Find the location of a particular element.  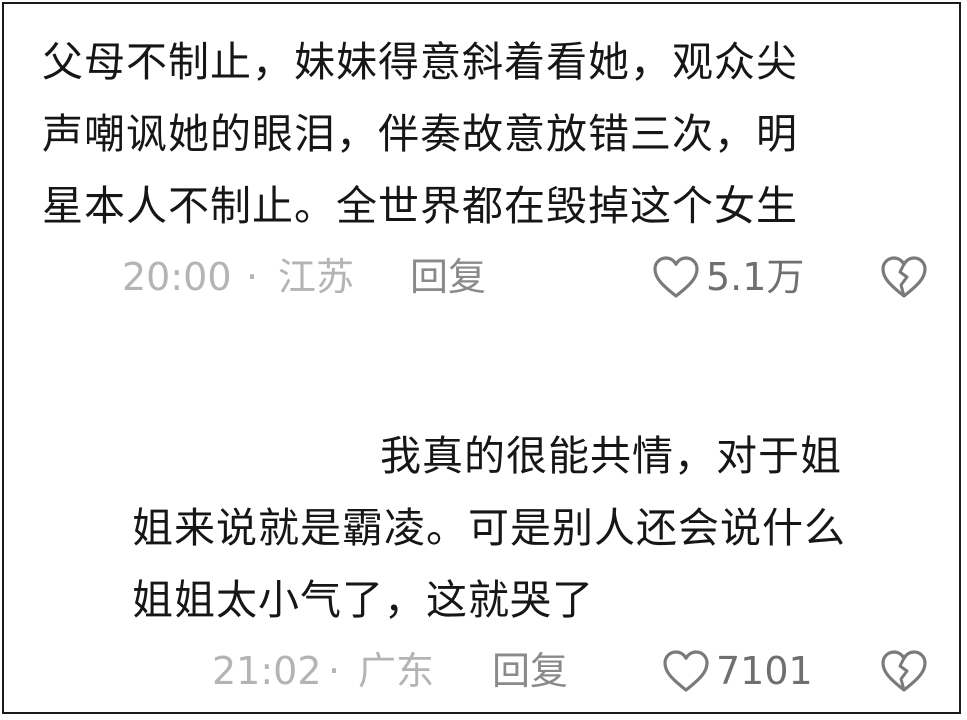

comment-1-line-3: 星本人不制止。全世界都在毁掉这个女生 is located at coordinates (420, 206).